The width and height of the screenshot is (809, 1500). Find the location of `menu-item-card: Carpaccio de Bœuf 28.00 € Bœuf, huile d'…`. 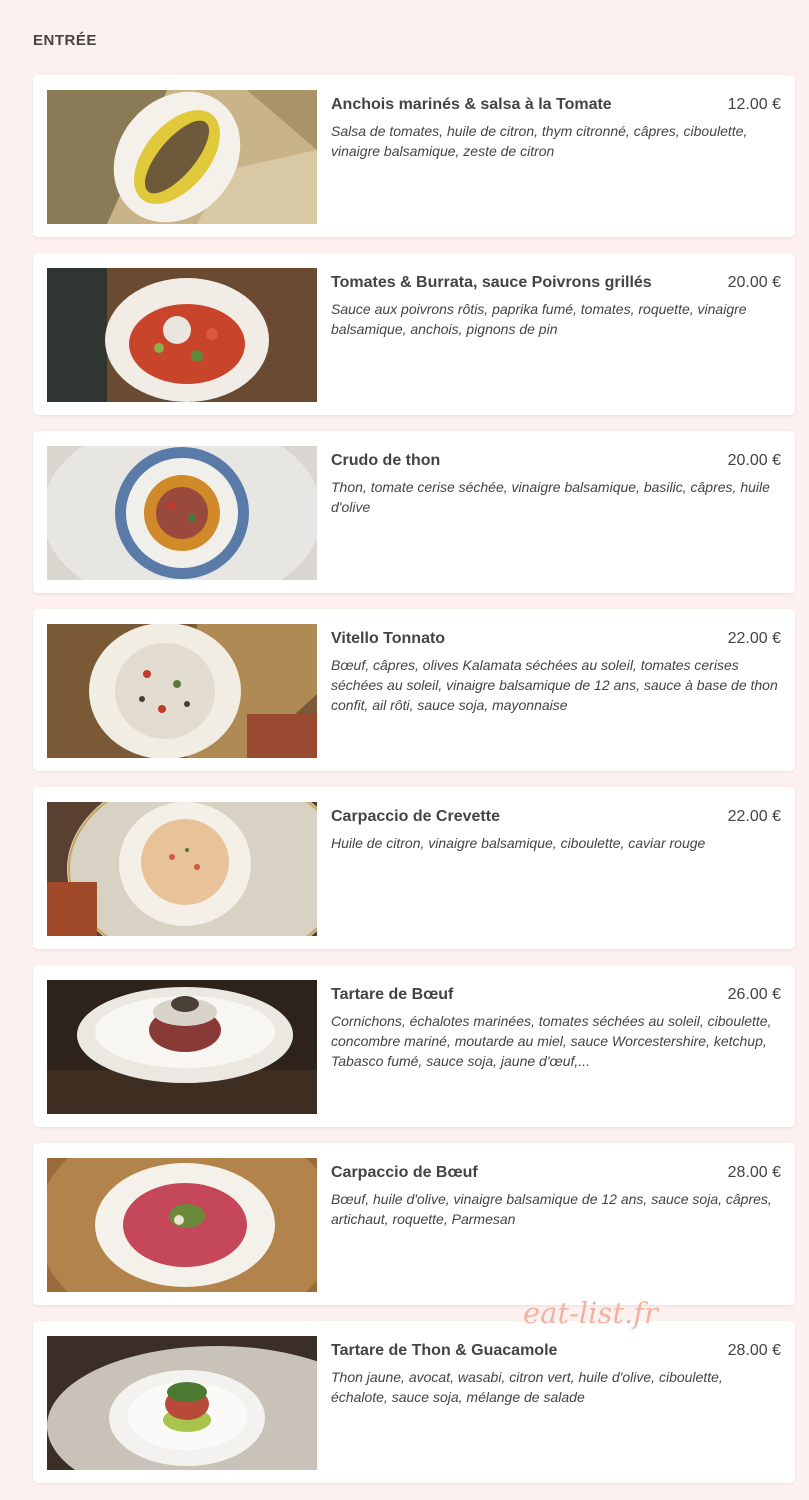

menu-item-card: Carpaccio de Bœuf 28.00 € Bœuf, huile d'… is located at coordinates (414, 1224).